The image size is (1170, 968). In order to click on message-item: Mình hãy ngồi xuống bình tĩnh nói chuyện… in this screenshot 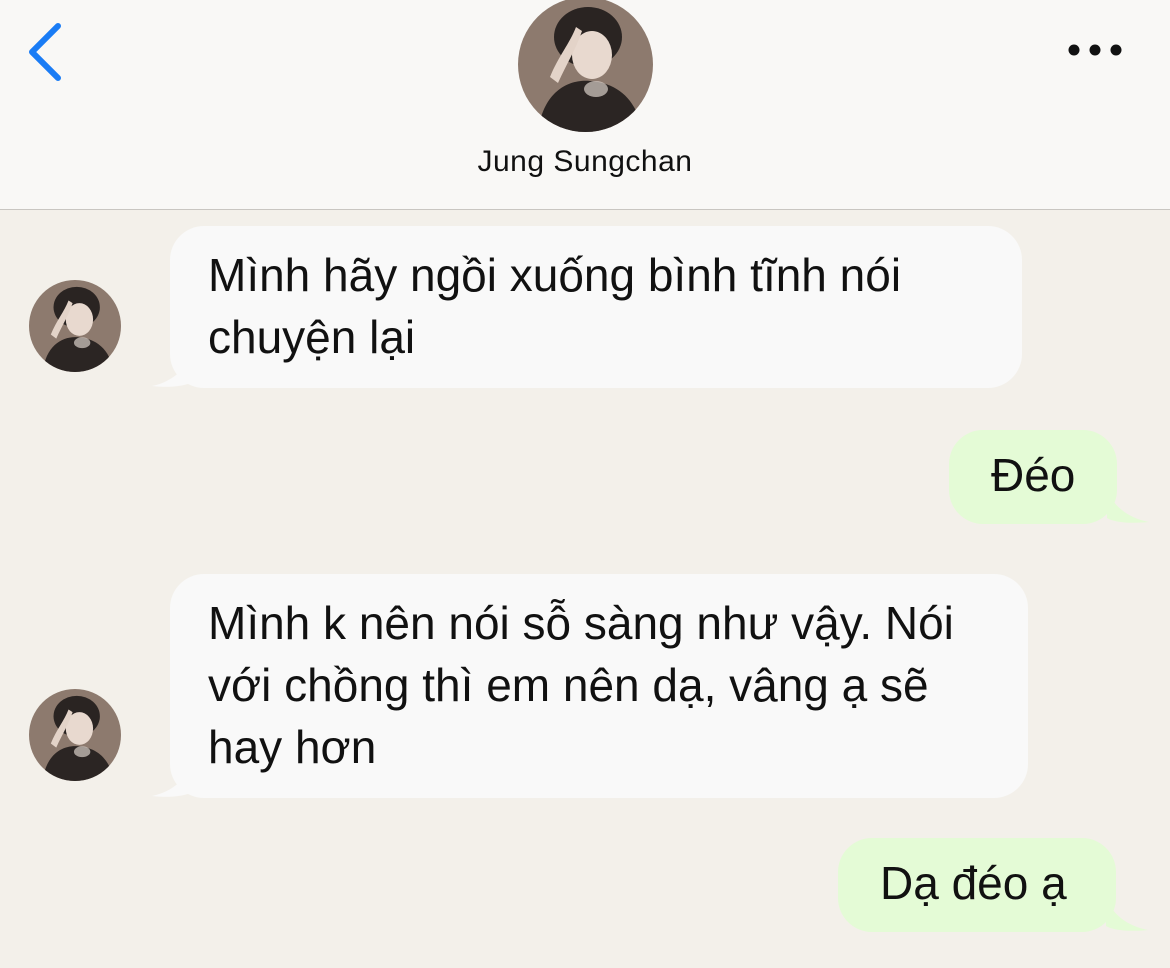, I will do `click(587, 307)`.